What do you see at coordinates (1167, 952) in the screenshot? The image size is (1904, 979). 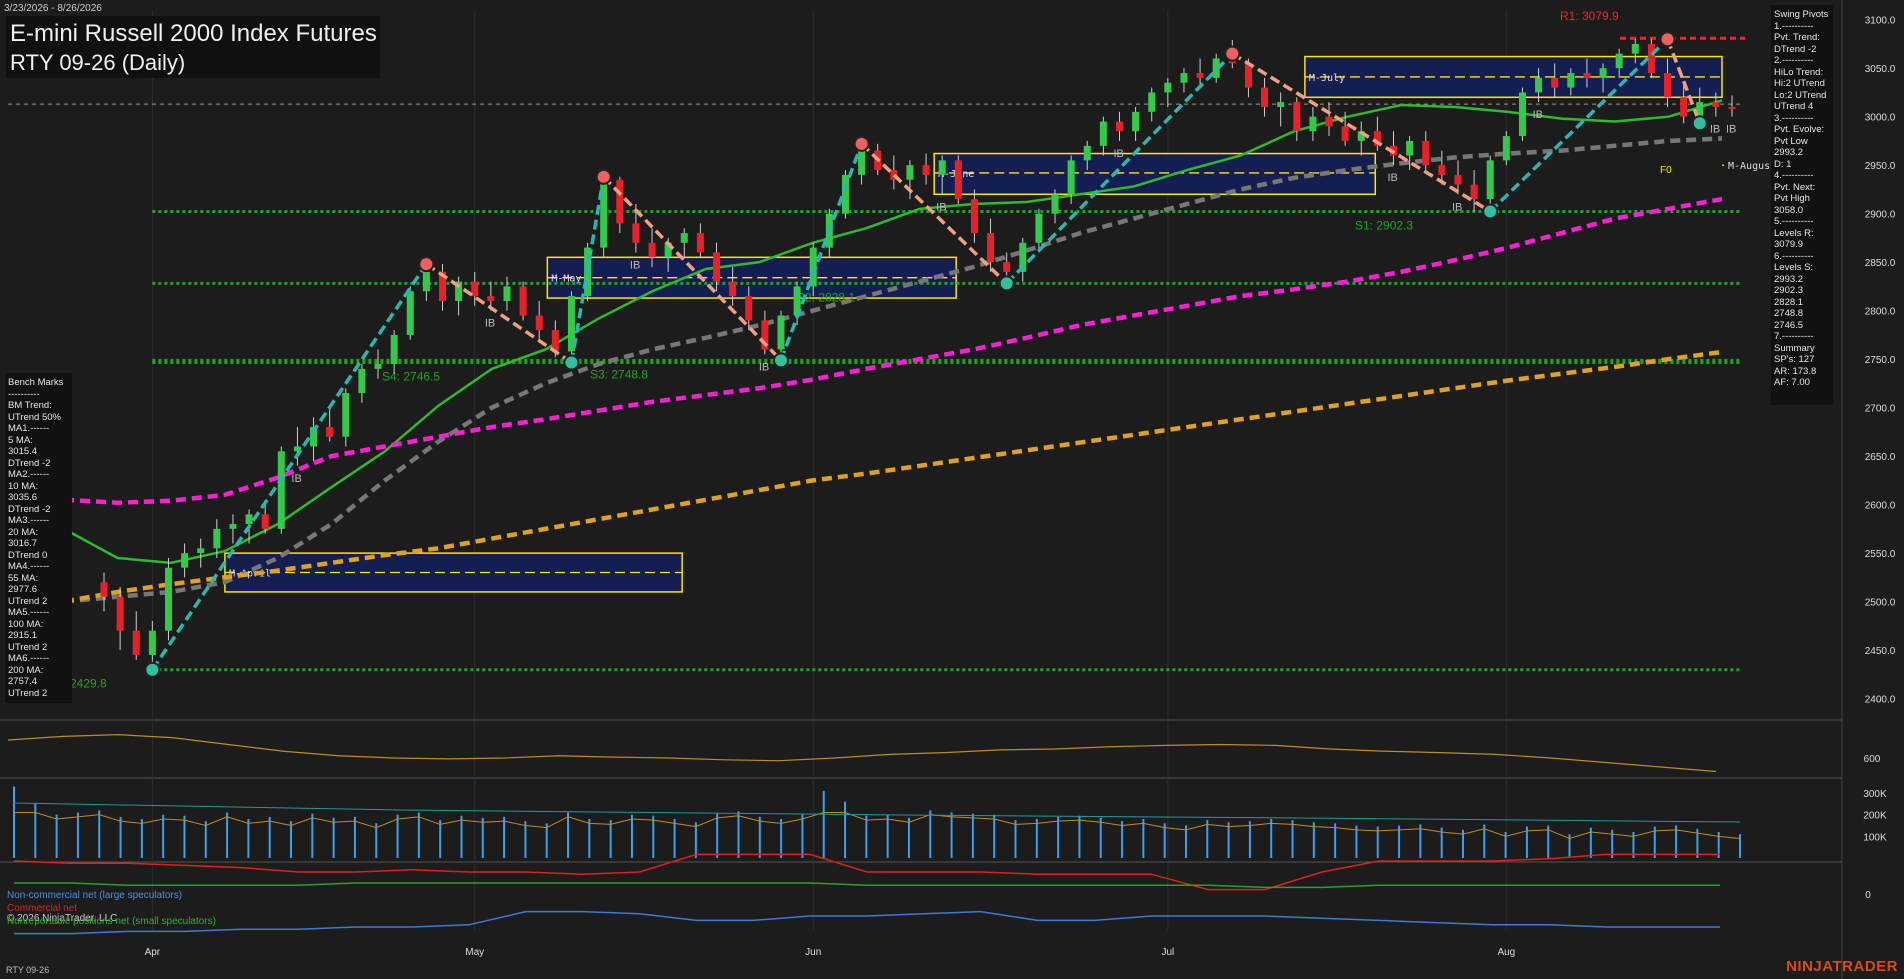 I see `x-tick-label: Jul` at bounding box center [1167, 952].